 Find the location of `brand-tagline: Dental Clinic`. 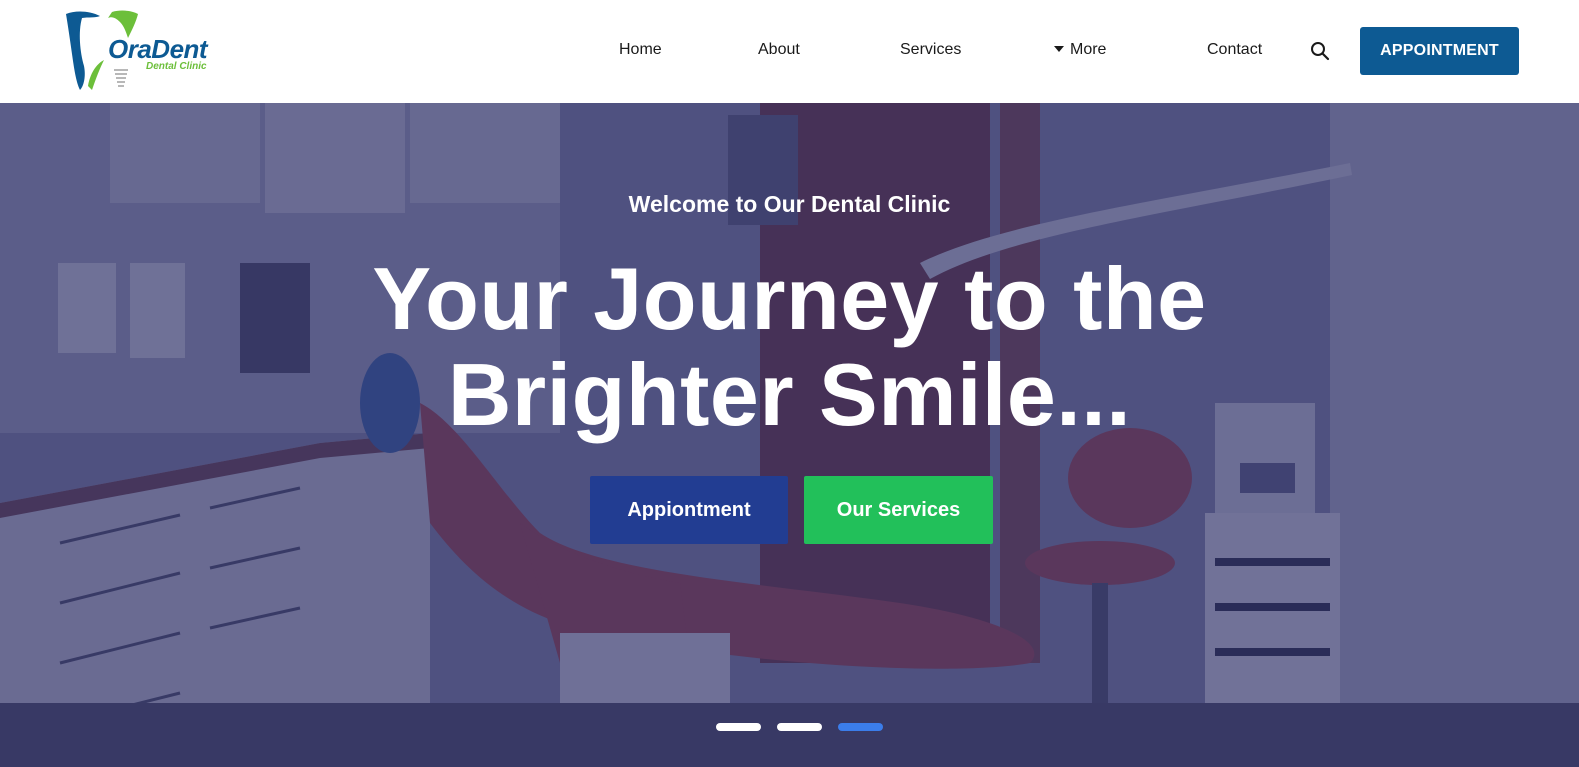

brand-tagline: Dental Clinic is located at coordinates (176, 66).